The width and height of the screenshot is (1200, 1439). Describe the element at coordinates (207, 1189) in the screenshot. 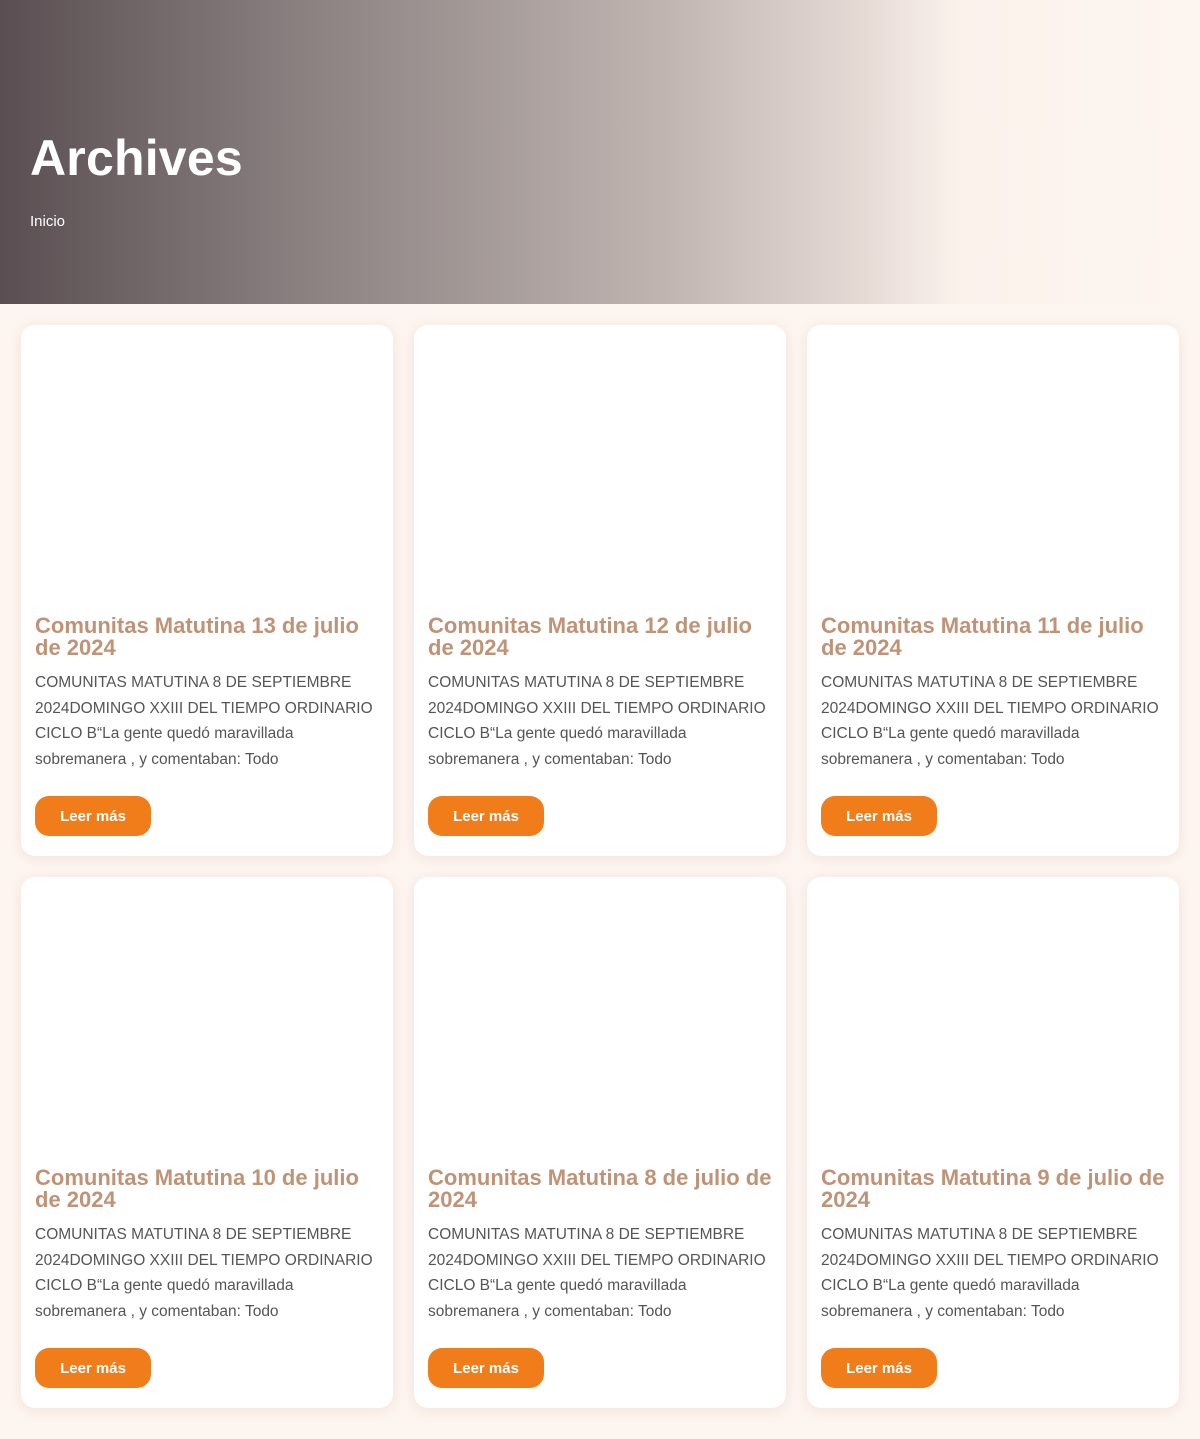

I see `post-title-link: Comunitas Matutina 10 de julio de 2024` at that location.